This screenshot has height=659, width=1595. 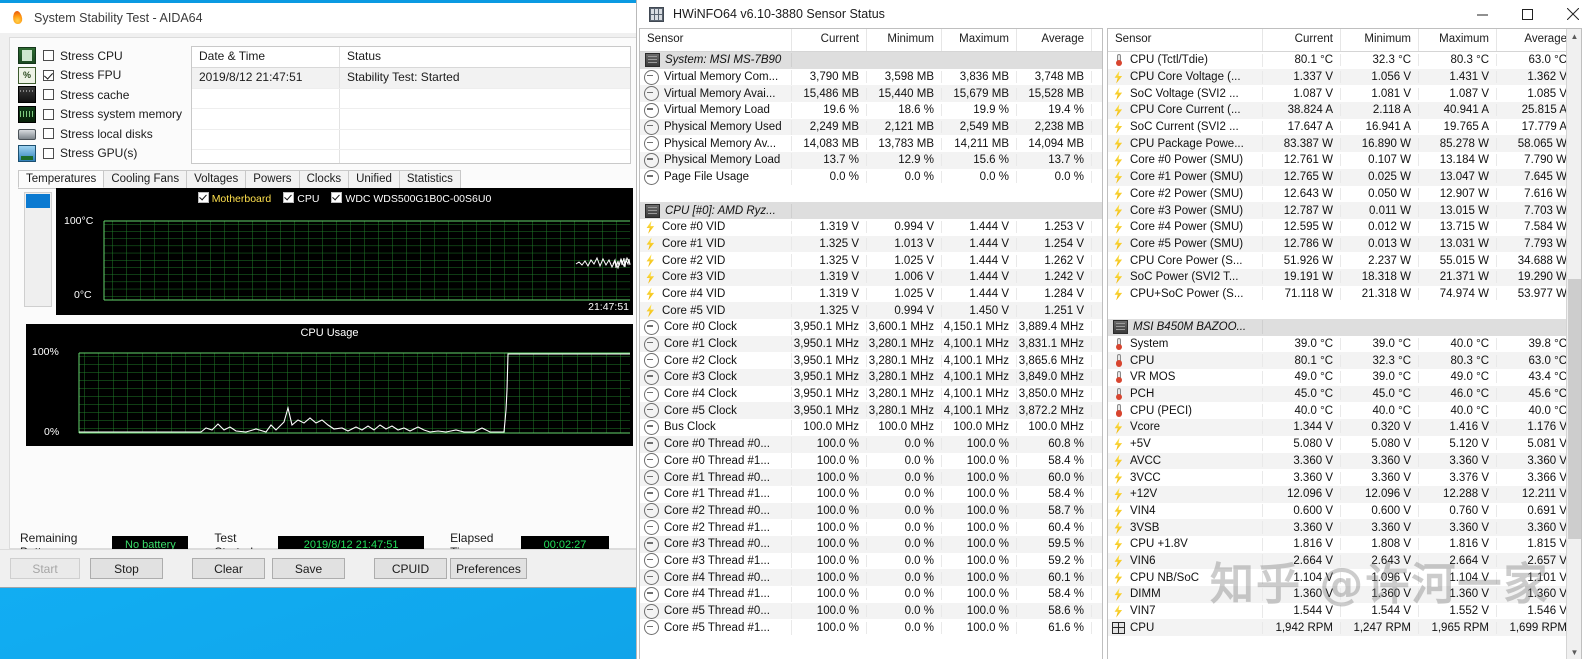 What do you see at coordinates (871, 244) in the screenshot?
I see `sensor-row: Core #1 VID 1.325 V 1.013 V 1.444 V 1.254 V` at bounding box center [871, 244].